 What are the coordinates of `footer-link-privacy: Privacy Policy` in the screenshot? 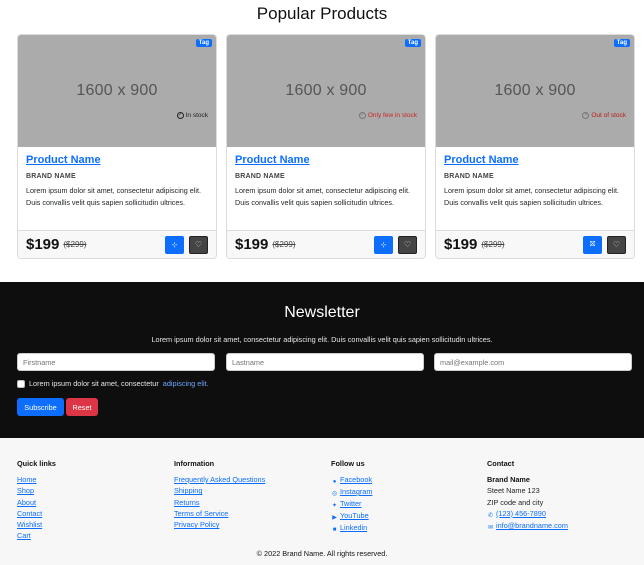 It's located at (219, 524).